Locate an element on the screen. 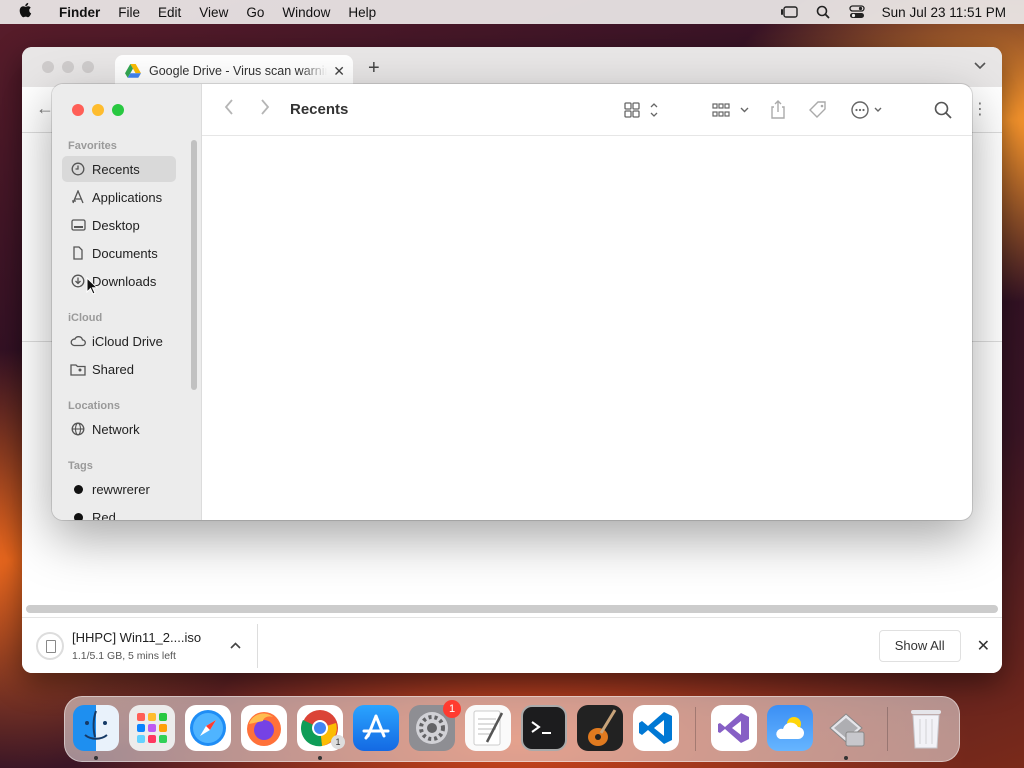 The width and height of the screenshot is (1024, 768). menu-edit: Edit is located at coordinates (169, 12).